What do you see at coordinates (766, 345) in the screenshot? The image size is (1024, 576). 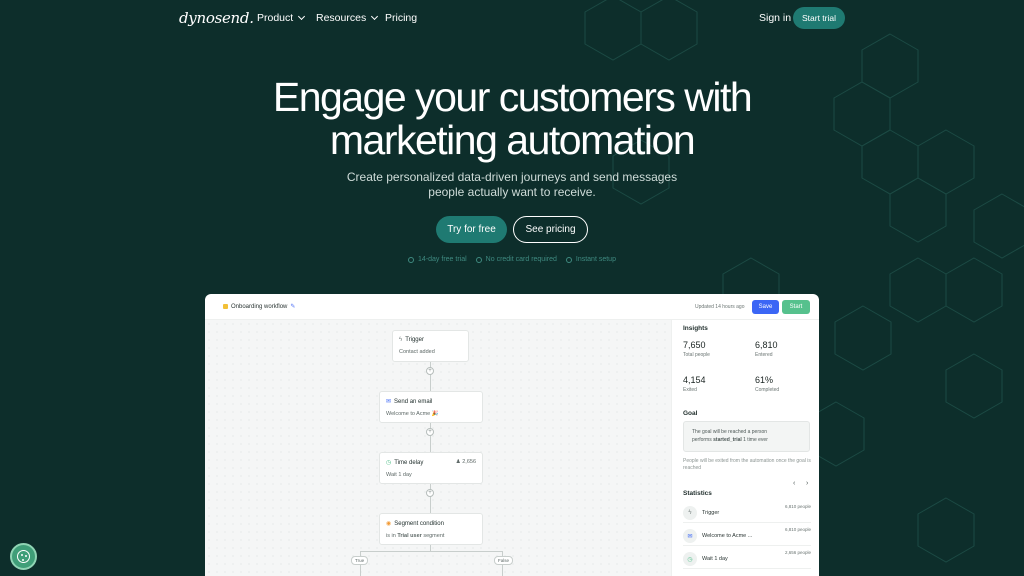 I see `stat-entered-value: 6,810` at bounding box center [766, 345].